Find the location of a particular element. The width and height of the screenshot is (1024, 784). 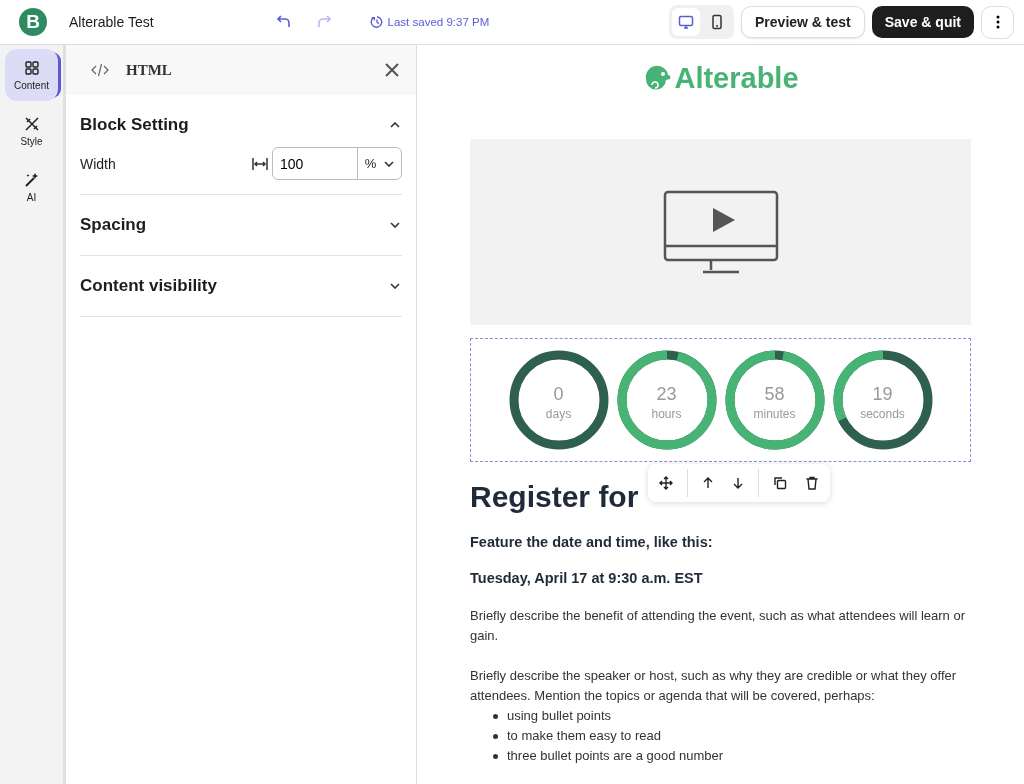

brand-name: Alterable is located at coordinates (736, 78).